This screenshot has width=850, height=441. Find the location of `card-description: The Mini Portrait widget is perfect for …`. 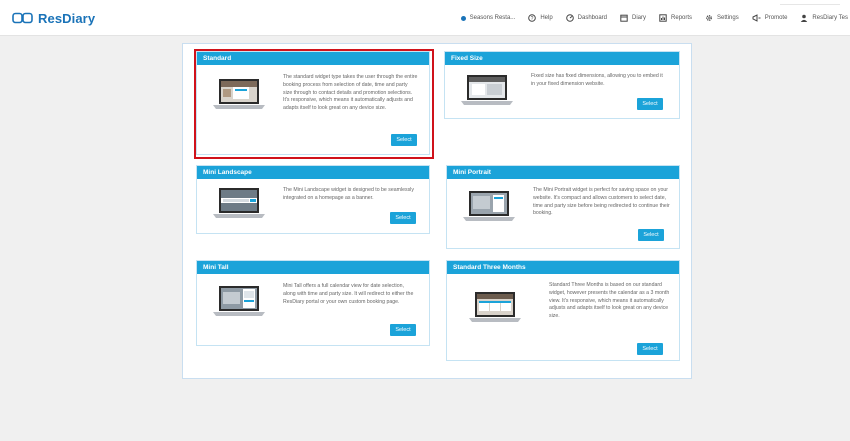

card-description: The Mini Portrait widget is perfect for … is located at coordinates (601, 202).